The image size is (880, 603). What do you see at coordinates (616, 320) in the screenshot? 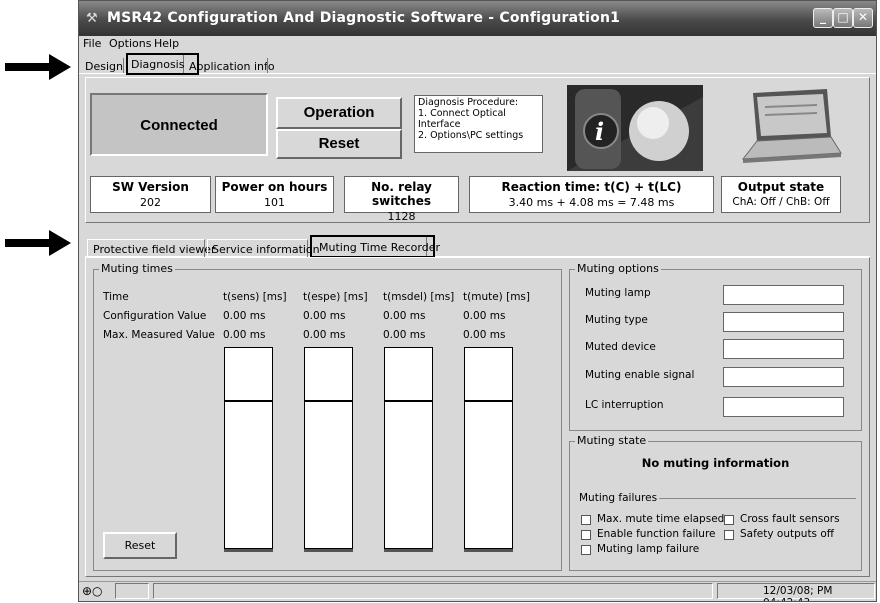
I see `muting-type-label: Muting type` at bounding box center [616, 320].